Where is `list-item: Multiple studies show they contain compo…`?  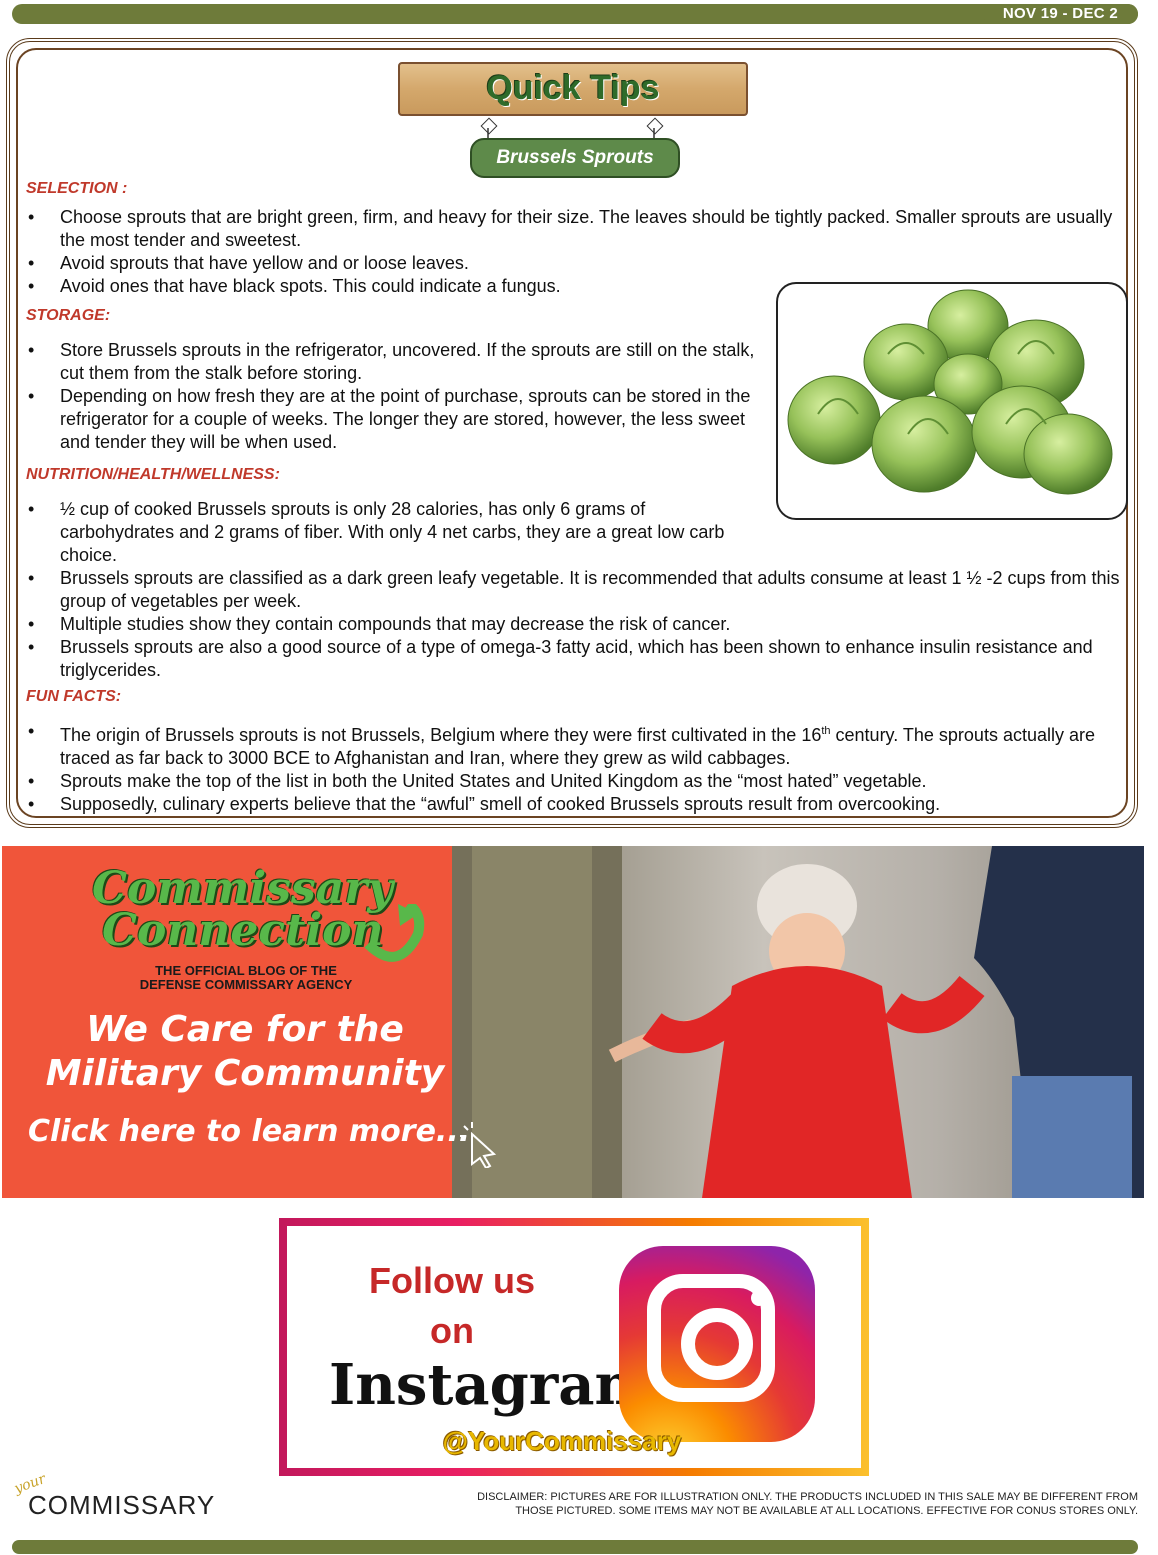 list-item: Multiple studies show they contain compo… is located at coordinates (578, 624).